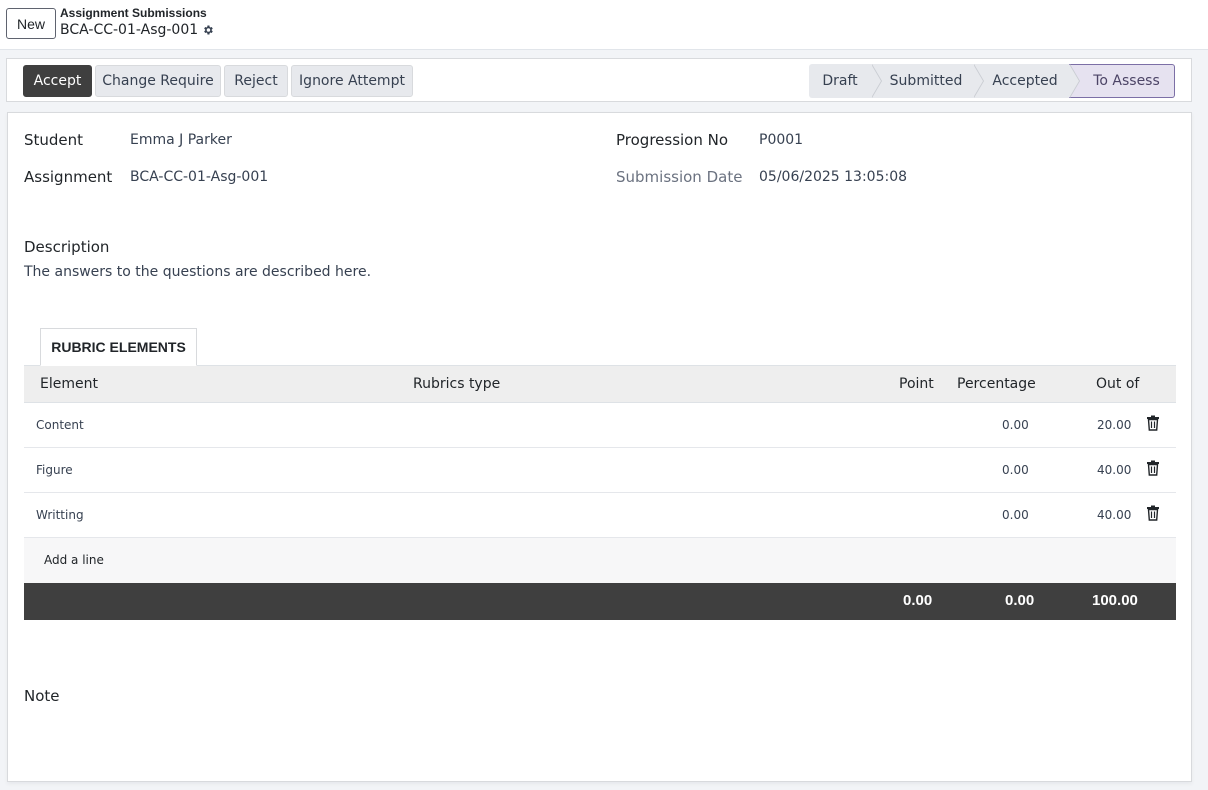 Image resolution: width=1208 pixels, height=790 pixels. Describe the element at coordinates (60, 515) in the screenshot. I see `cell-element: Writting` at that location.